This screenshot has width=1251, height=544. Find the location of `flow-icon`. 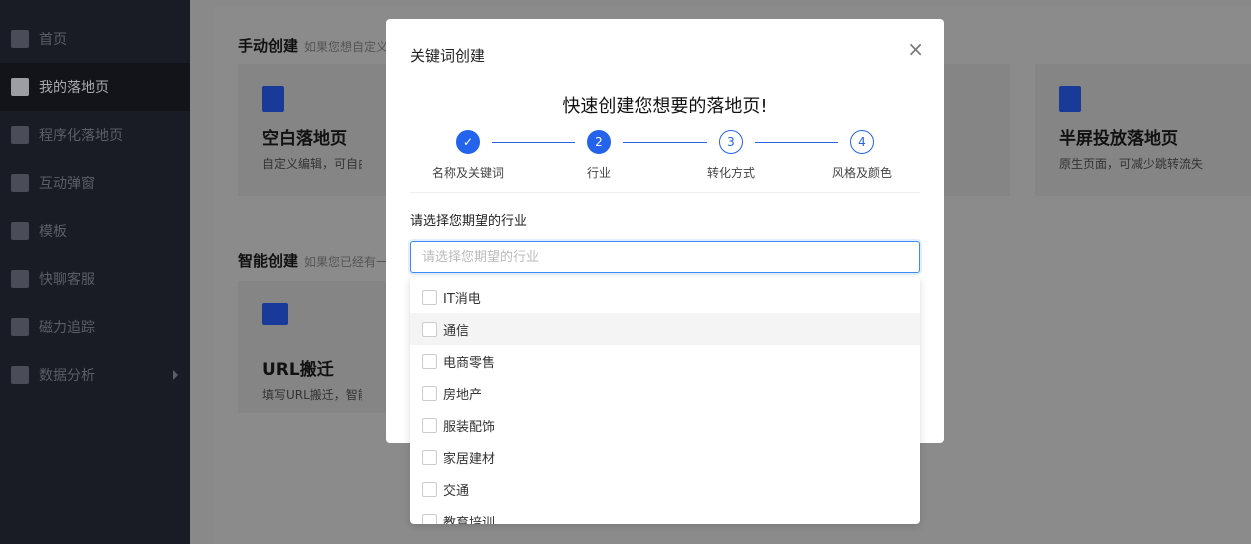

flow-icon is located at coordinates (20, 135).